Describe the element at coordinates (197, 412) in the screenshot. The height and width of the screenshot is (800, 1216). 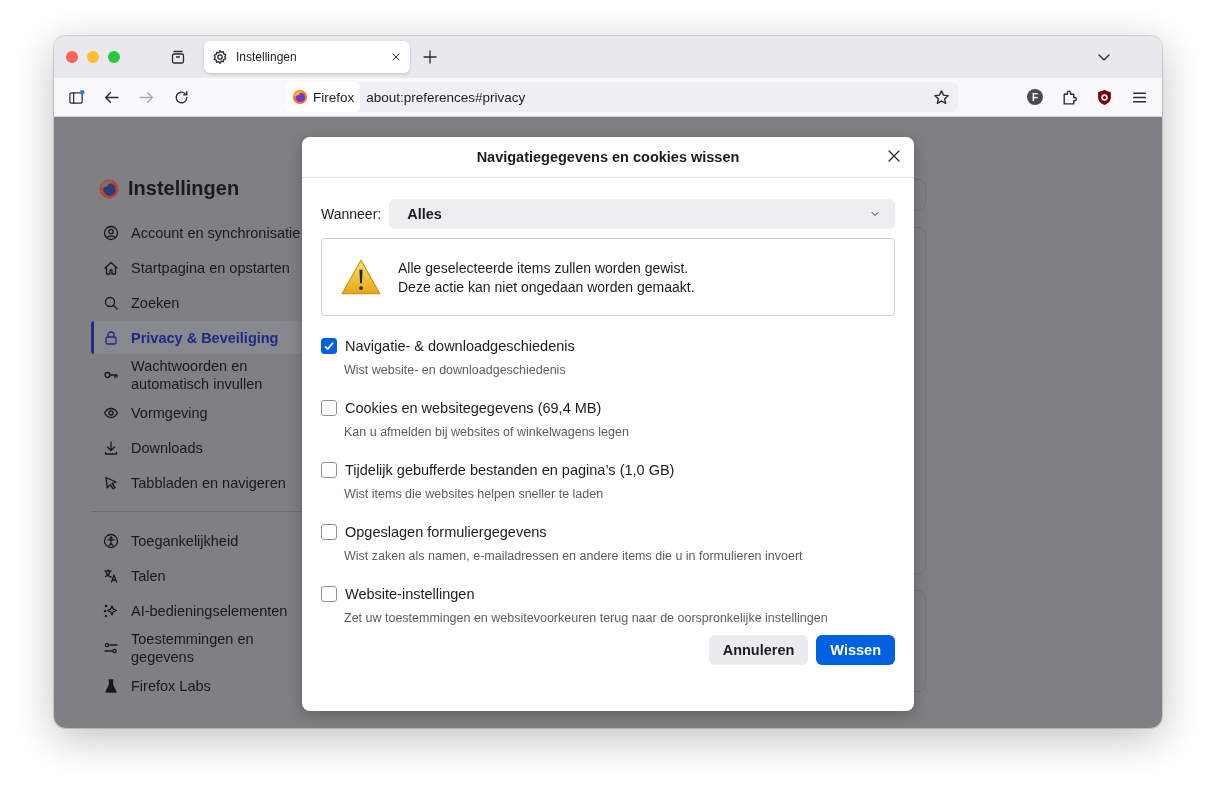
I see `sidebar-item: Vormgeving` at that location.